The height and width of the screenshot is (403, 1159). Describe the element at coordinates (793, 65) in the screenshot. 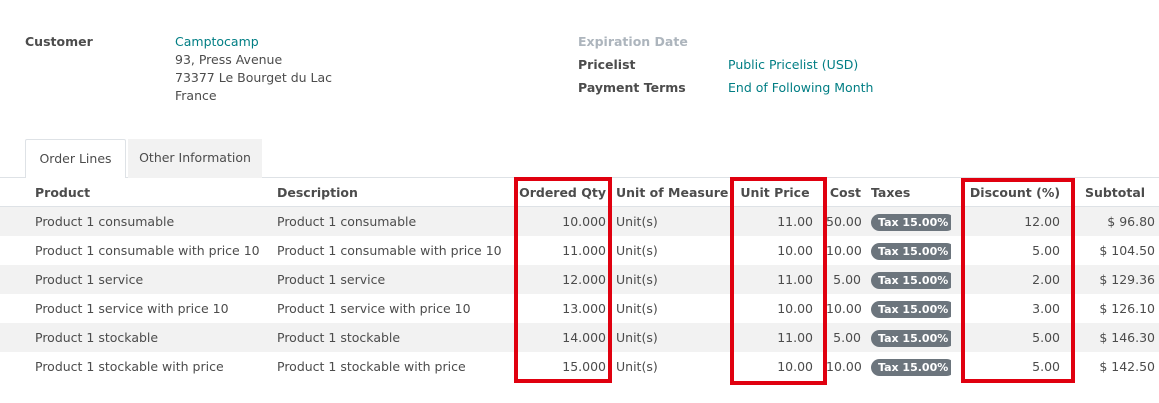

I see `pricelist-link: Public Pricelist (USD)` at that location.